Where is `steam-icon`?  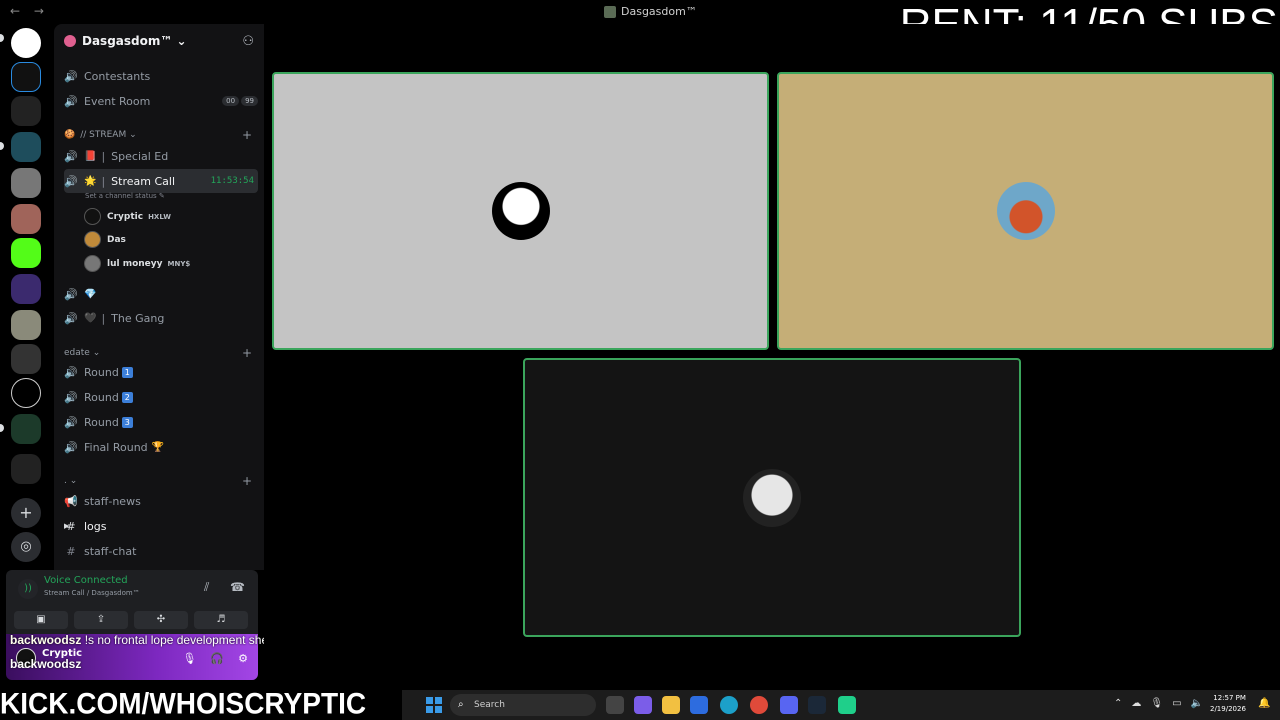
steam-icon is located at coordinates (817, 705).